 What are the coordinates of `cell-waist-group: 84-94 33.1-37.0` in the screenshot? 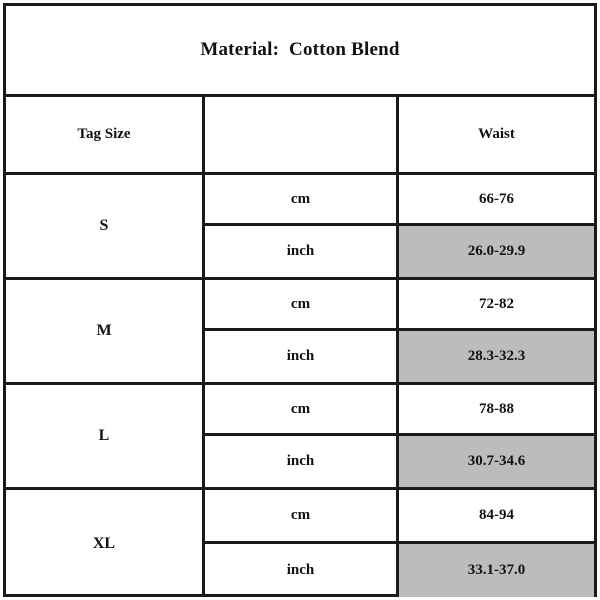 It's located at (496, 543).